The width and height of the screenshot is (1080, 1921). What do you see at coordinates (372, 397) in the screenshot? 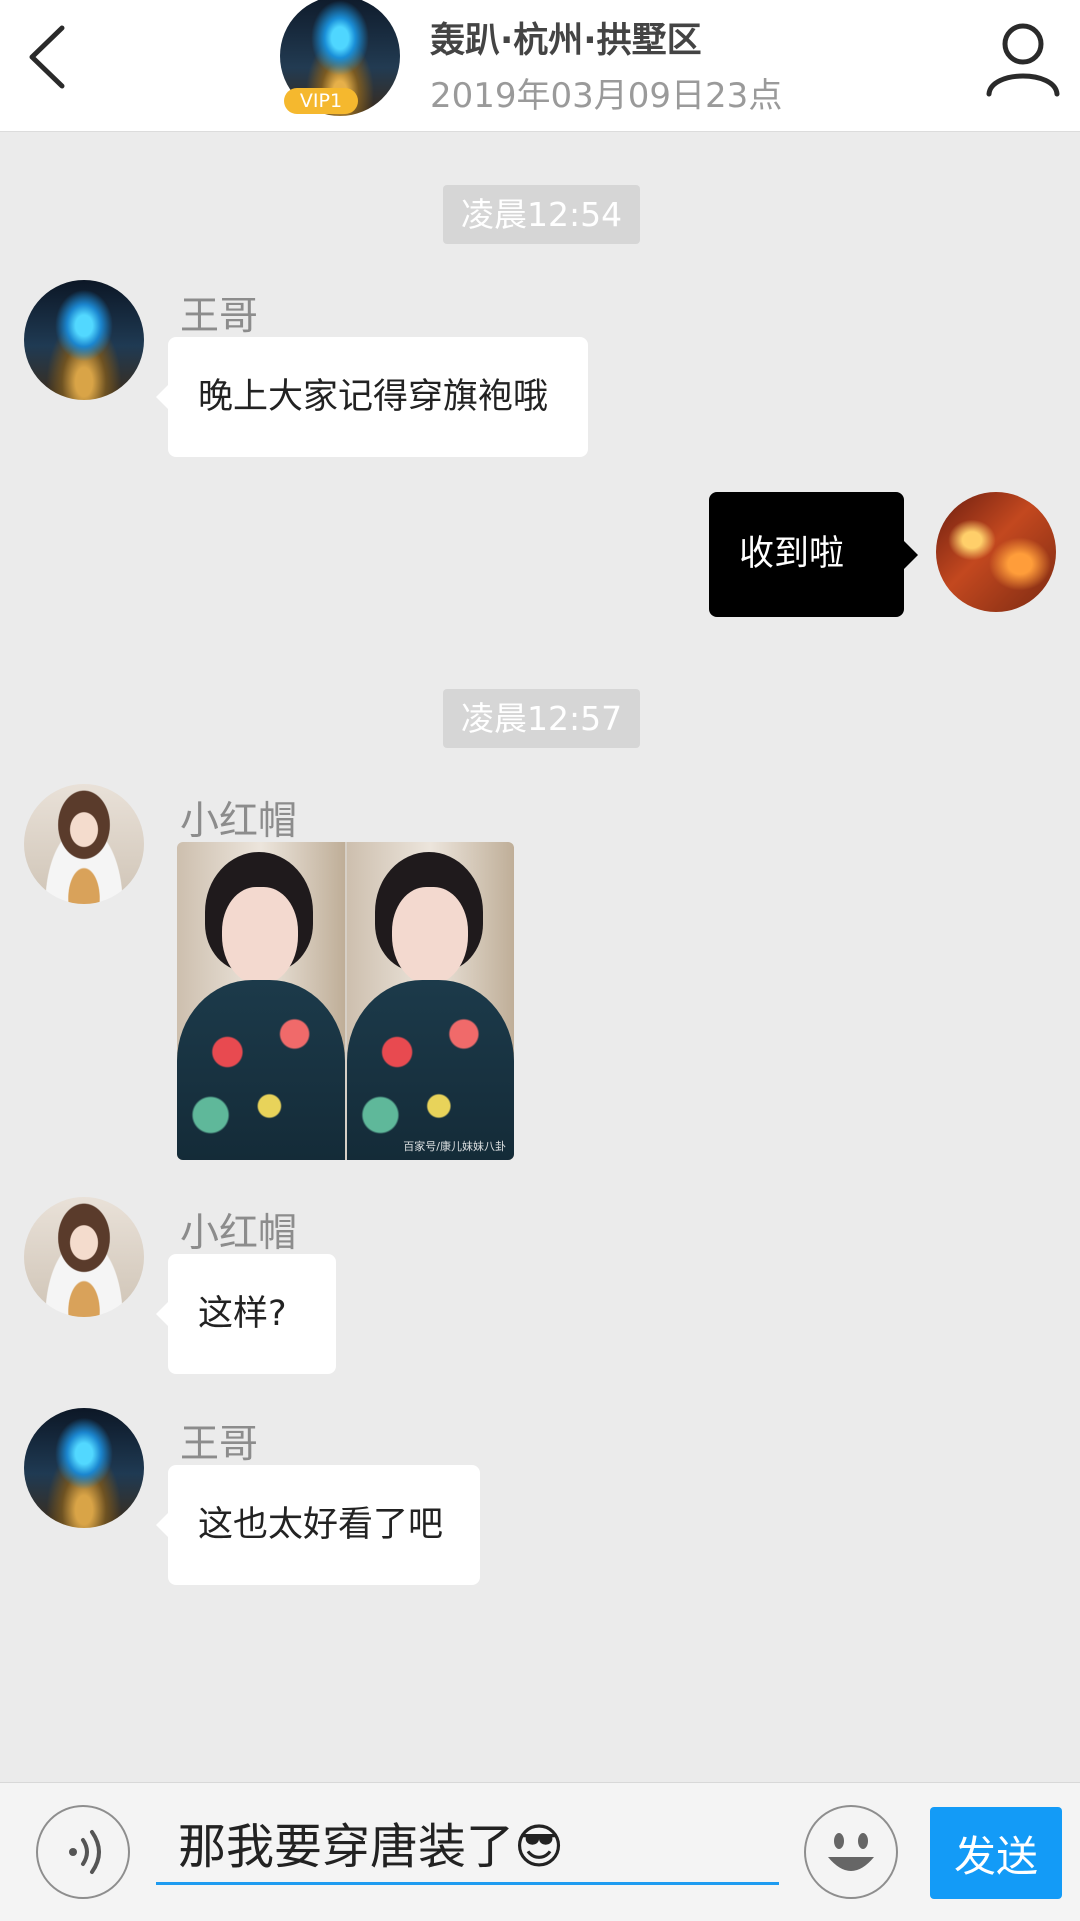
I see `message-bubble: 晚上大家记得穿旗袍哦` at bounding box center [372, 397].